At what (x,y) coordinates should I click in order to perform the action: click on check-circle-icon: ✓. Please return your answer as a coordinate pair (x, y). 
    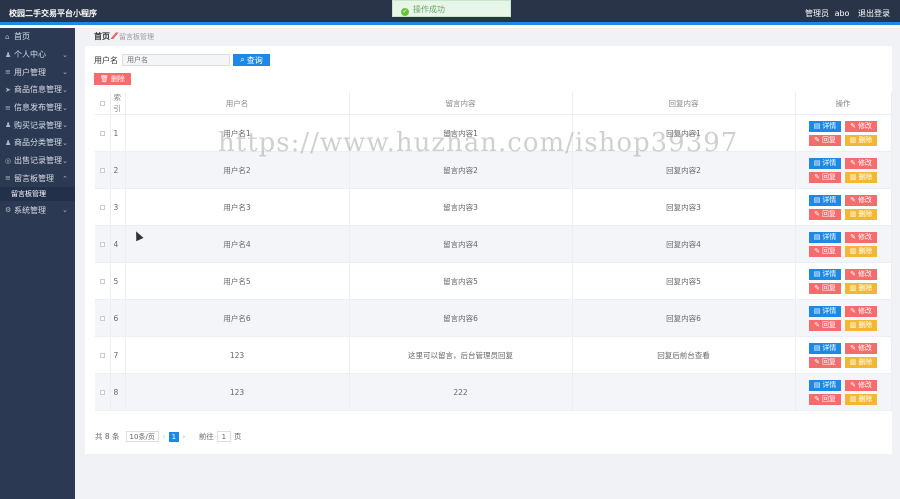
    Looking at the image, I should click on (405, 12).